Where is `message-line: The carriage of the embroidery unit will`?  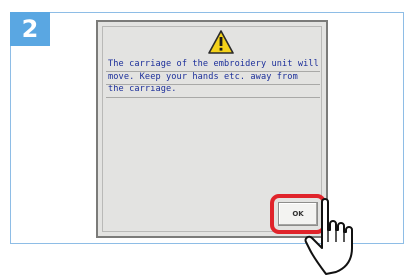 message-line: The carriage of the embroidery unit will is located at coordinates (213, 64).